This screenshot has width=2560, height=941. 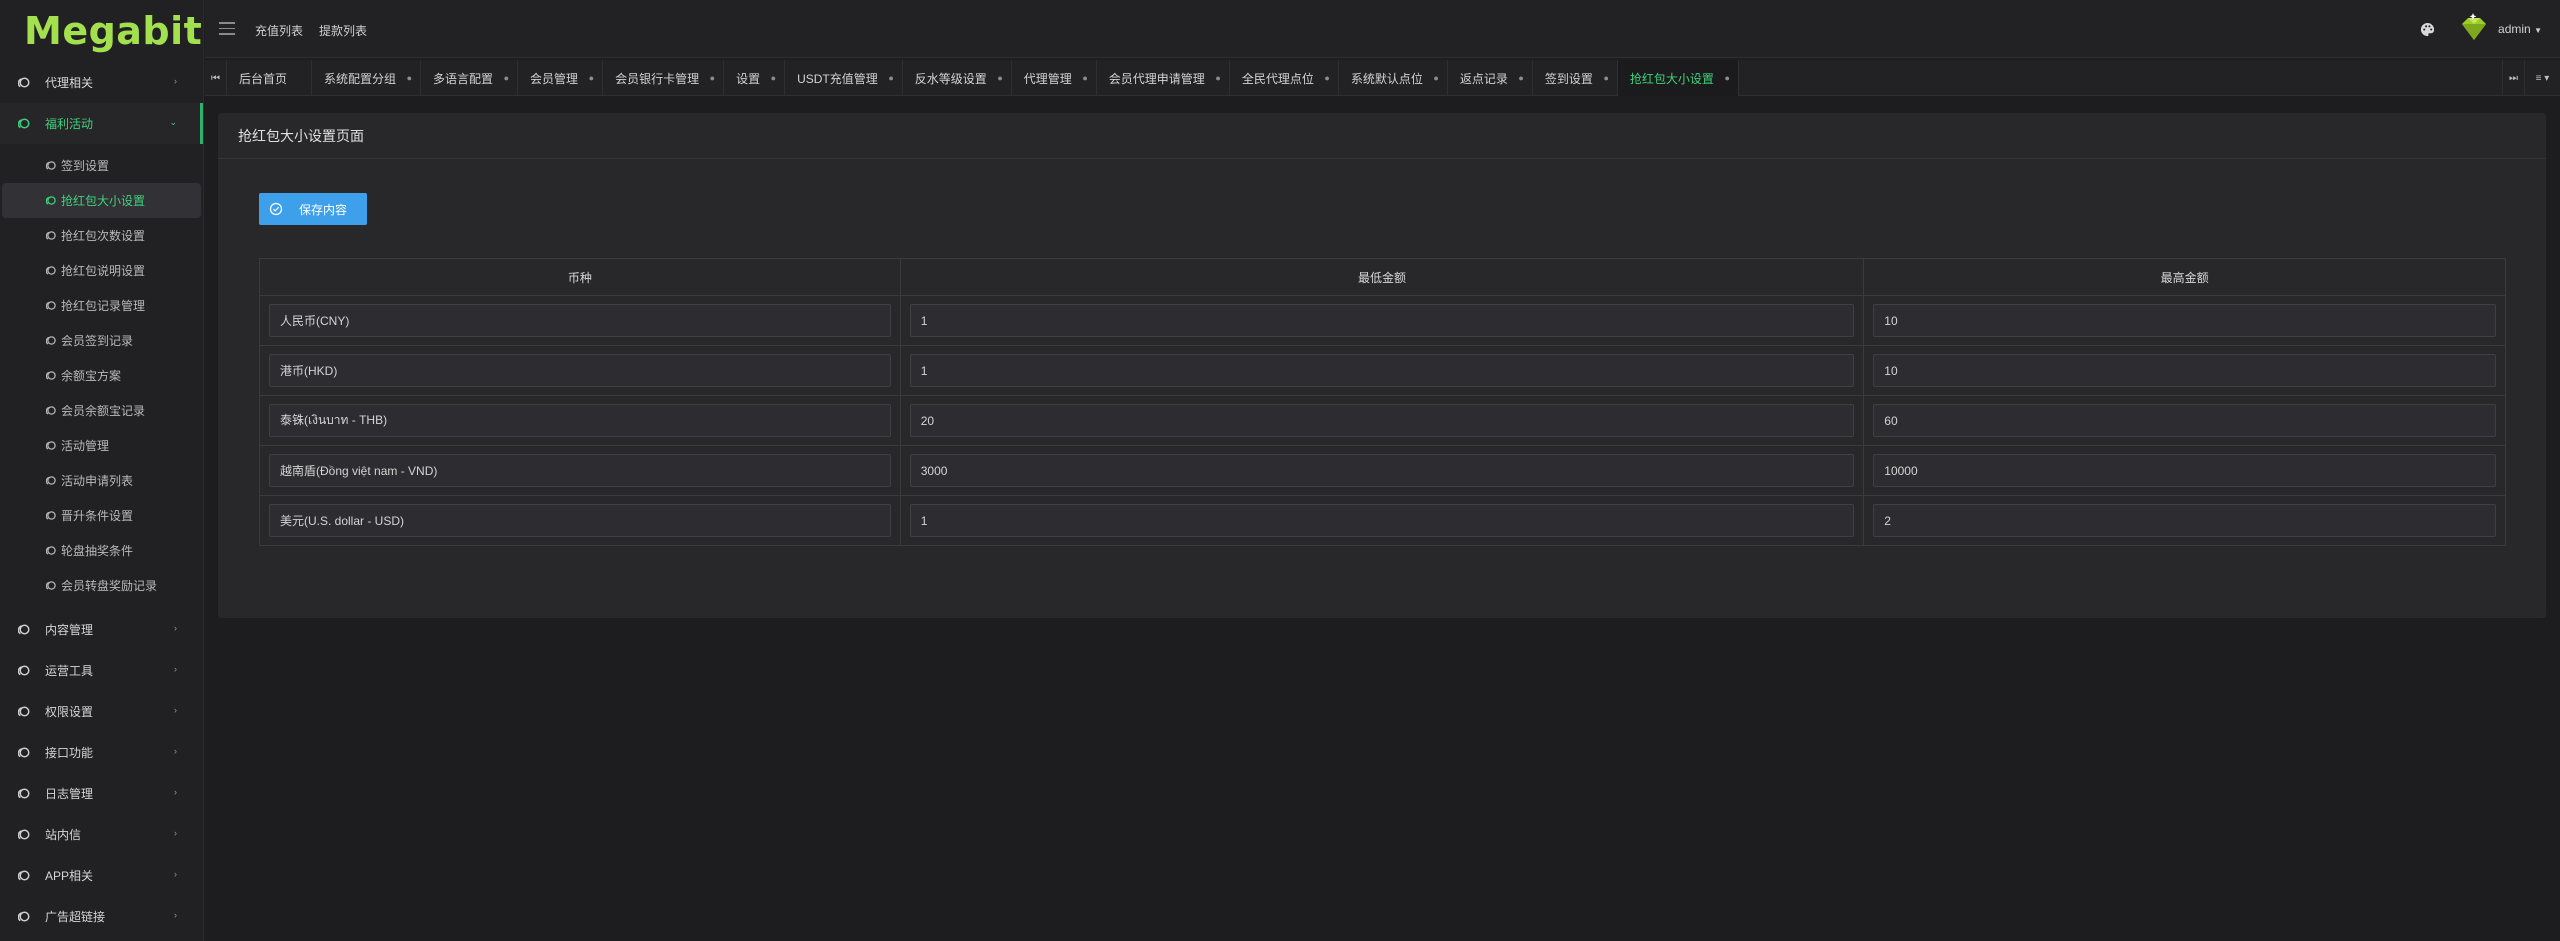 What do you see at coordinates (101, 340) in the screenshot?
I see `sidebar-item: 会员签到记录` at bounding box center [101, 340].